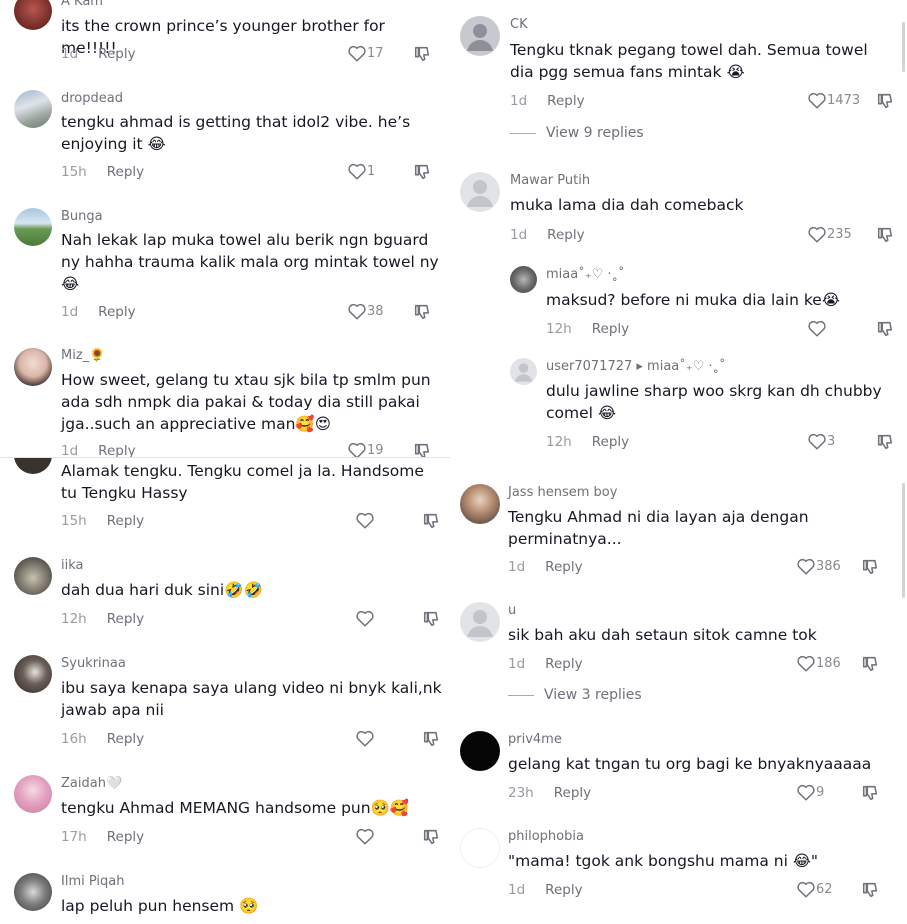 The height and width of the screenshot is (924, 907). What do you see at coordinates (82, 4) in the screenshot?
I see `comment-username: A Kam` at bounding box center [82, 4].